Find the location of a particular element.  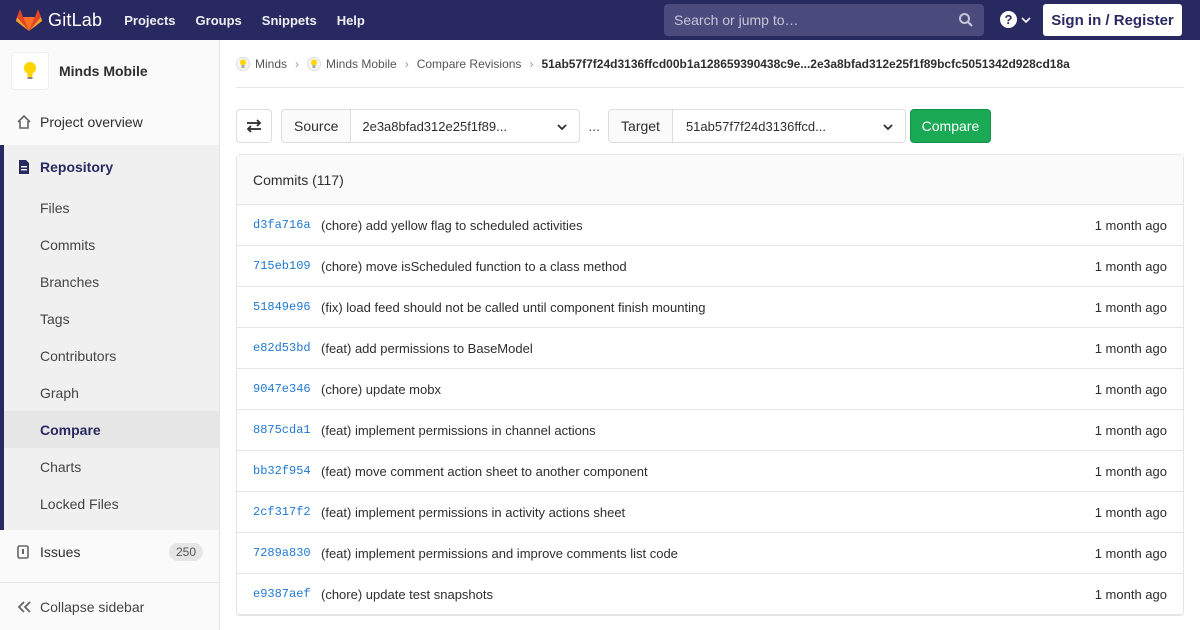

help-dropdown: ? is located at coordinates (1015, 19).